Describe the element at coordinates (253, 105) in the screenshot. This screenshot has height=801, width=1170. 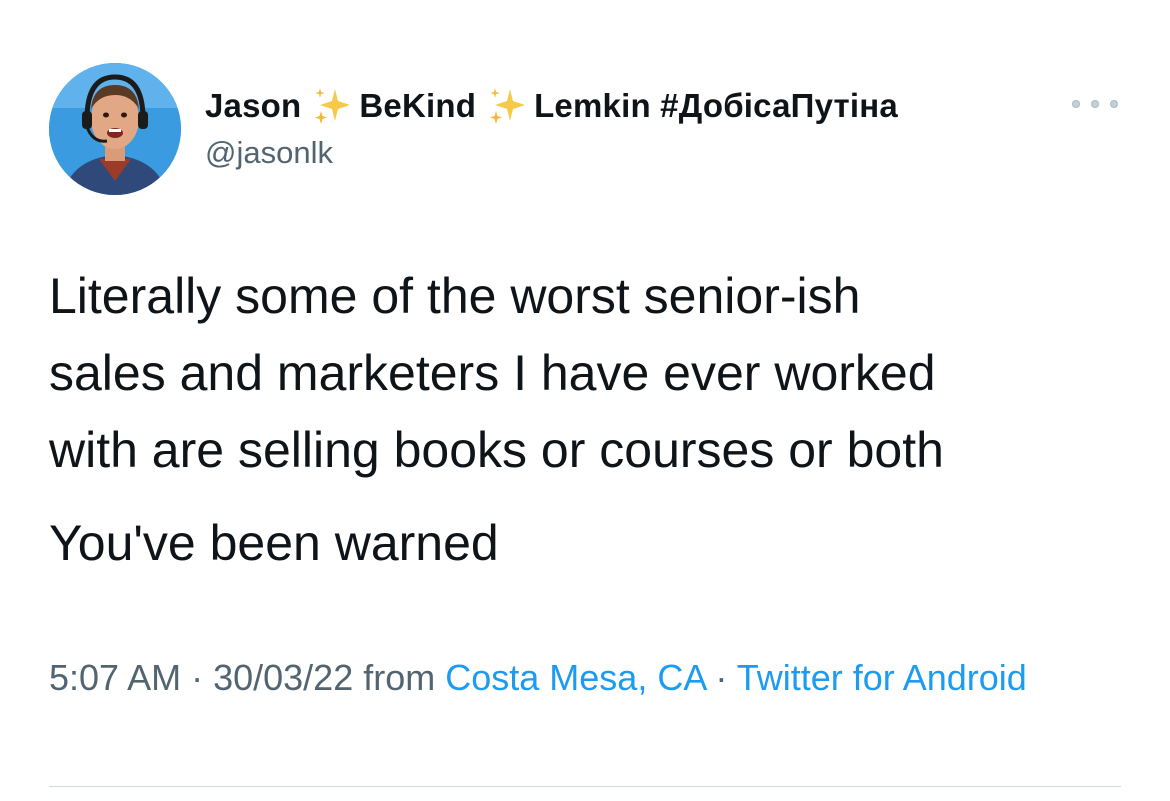
I see `author-name-part1: Jason` at that location.